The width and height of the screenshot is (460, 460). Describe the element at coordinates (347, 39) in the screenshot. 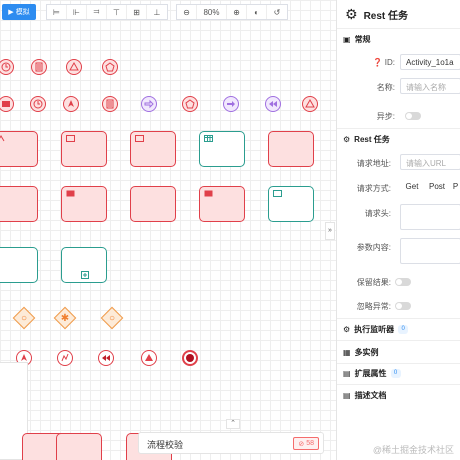

I see `shield-icon: ▣` at that location.